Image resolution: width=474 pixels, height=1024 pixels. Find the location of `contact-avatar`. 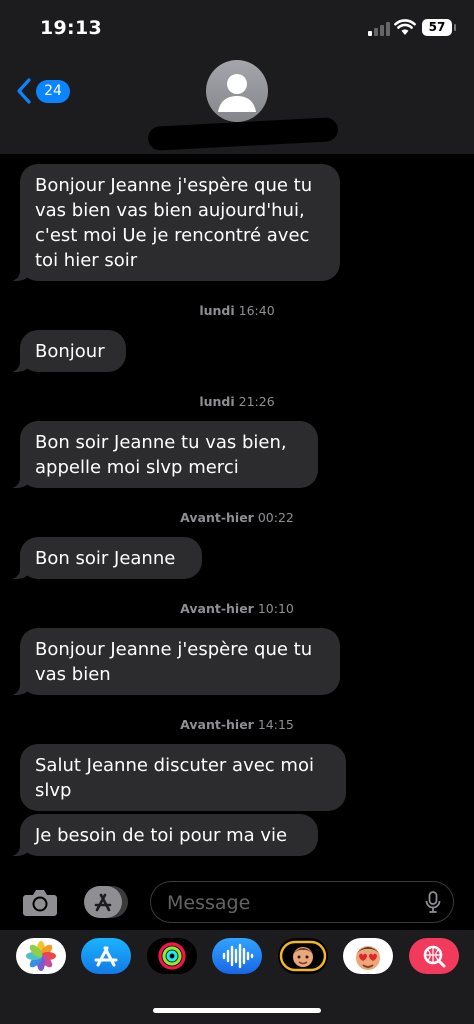

contact-avatar is located at coordinates (237, 91).